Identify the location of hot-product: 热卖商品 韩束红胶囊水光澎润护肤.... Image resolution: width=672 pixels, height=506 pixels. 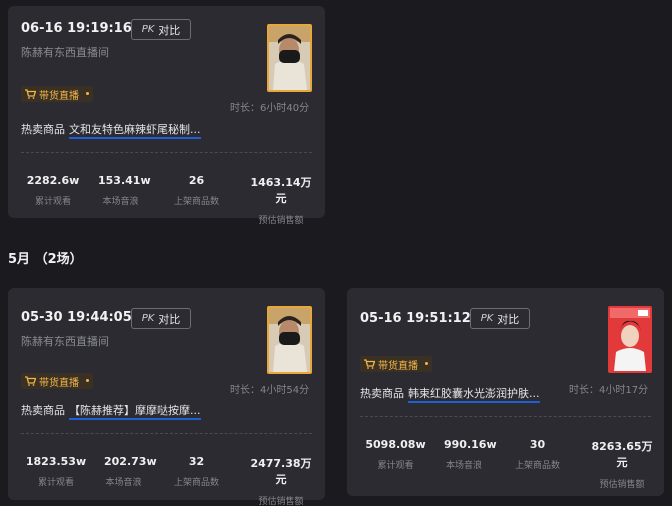
(450, 394).